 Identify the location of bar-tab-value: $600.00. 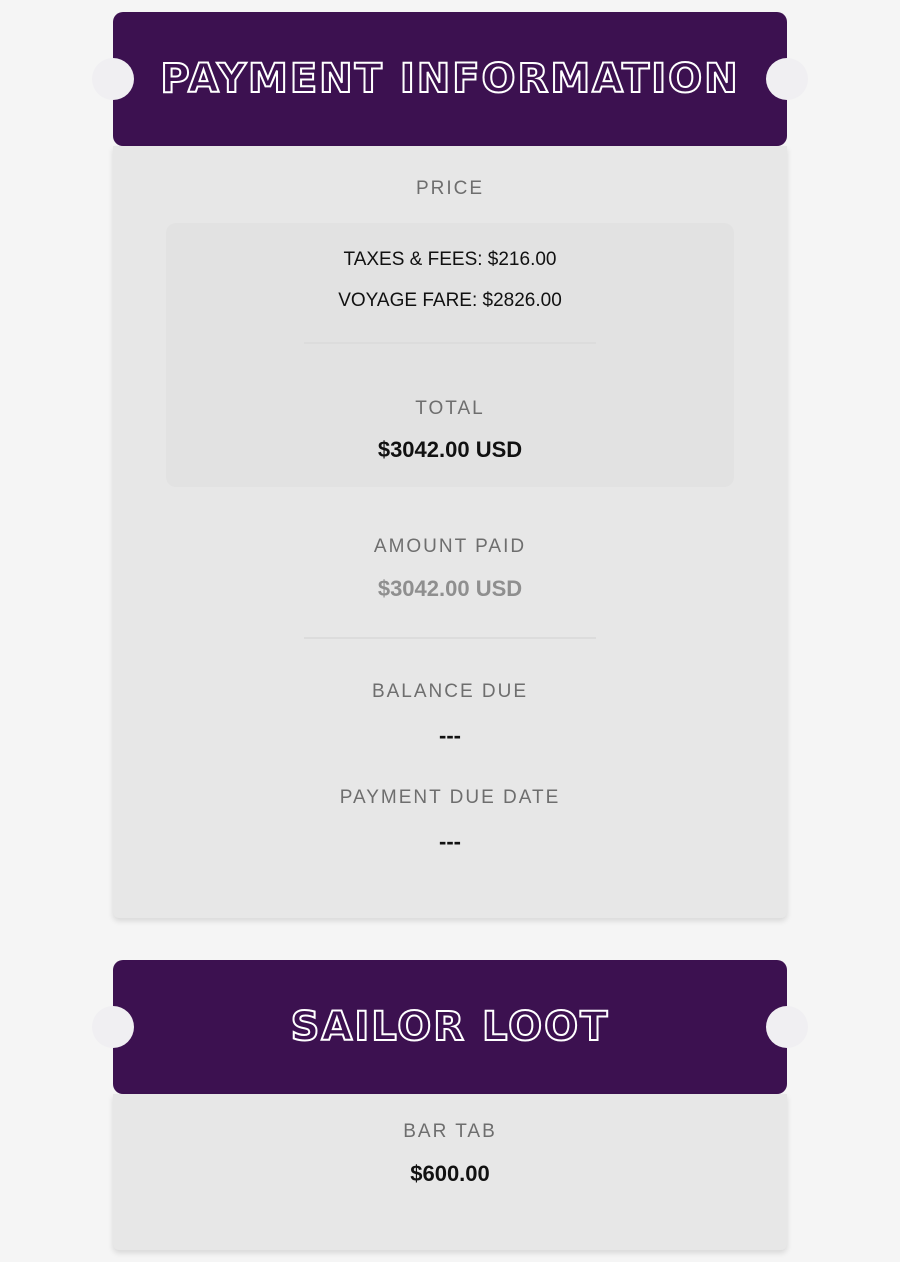
(450, 1173).